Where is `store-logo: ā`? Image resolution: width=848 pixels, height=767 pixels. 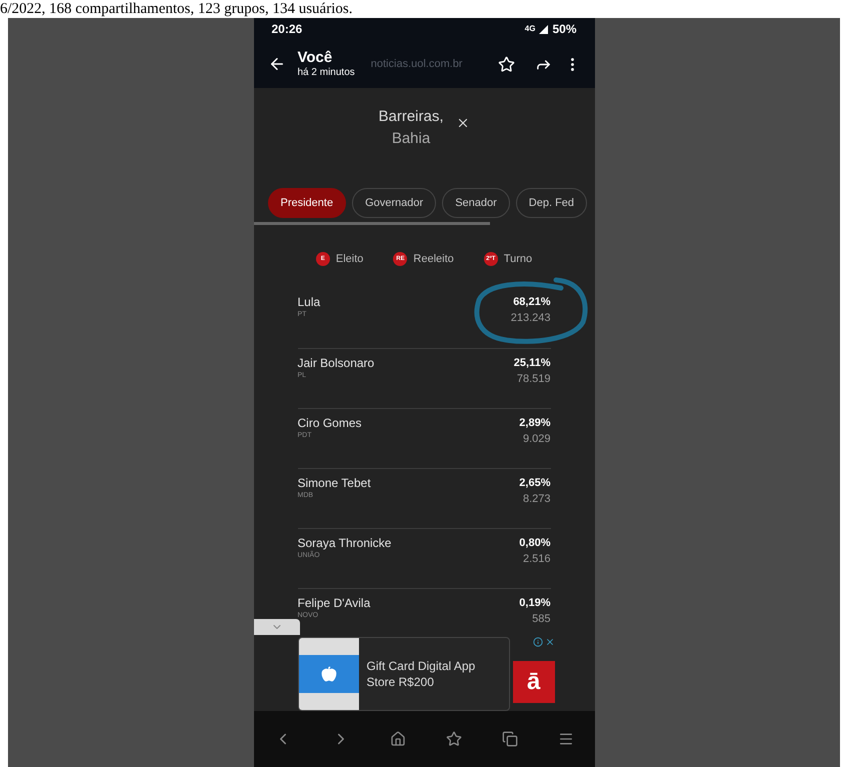
store-logo: ā is located at coordinates (533, 682).